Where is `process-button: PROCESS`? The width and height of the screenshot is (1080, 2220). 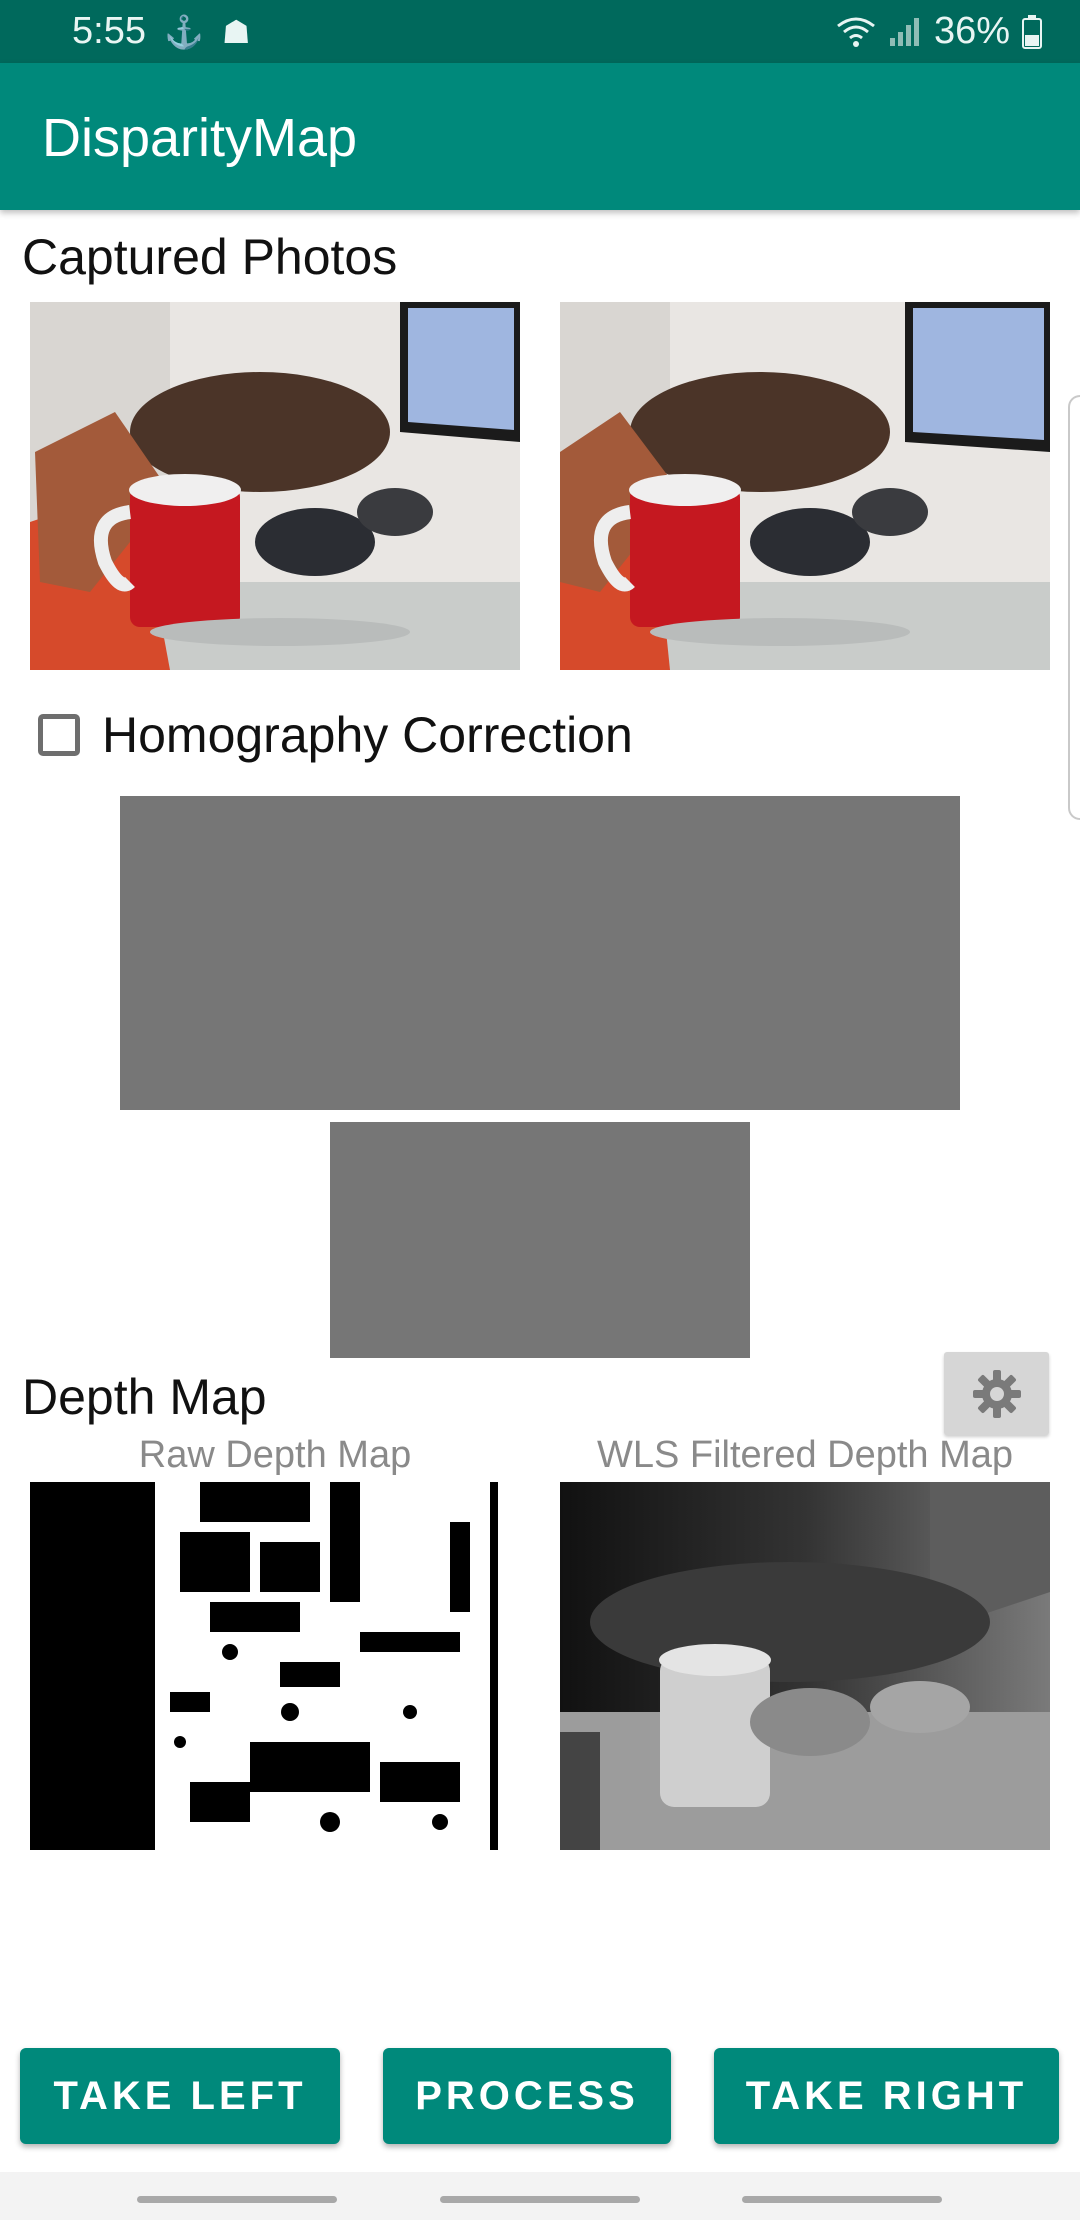
process-button: PROCESS is located at coordinates (527, 2096).